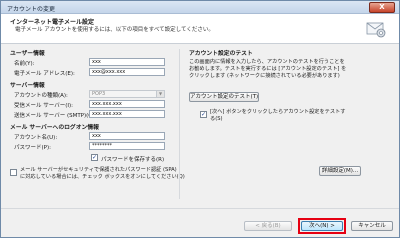 This screenshot has height=240, width=400. I want to click on test-desc-line2: お勧めします。テストを実行するには [アカウント設定のテスト] を, so click(268, 69).